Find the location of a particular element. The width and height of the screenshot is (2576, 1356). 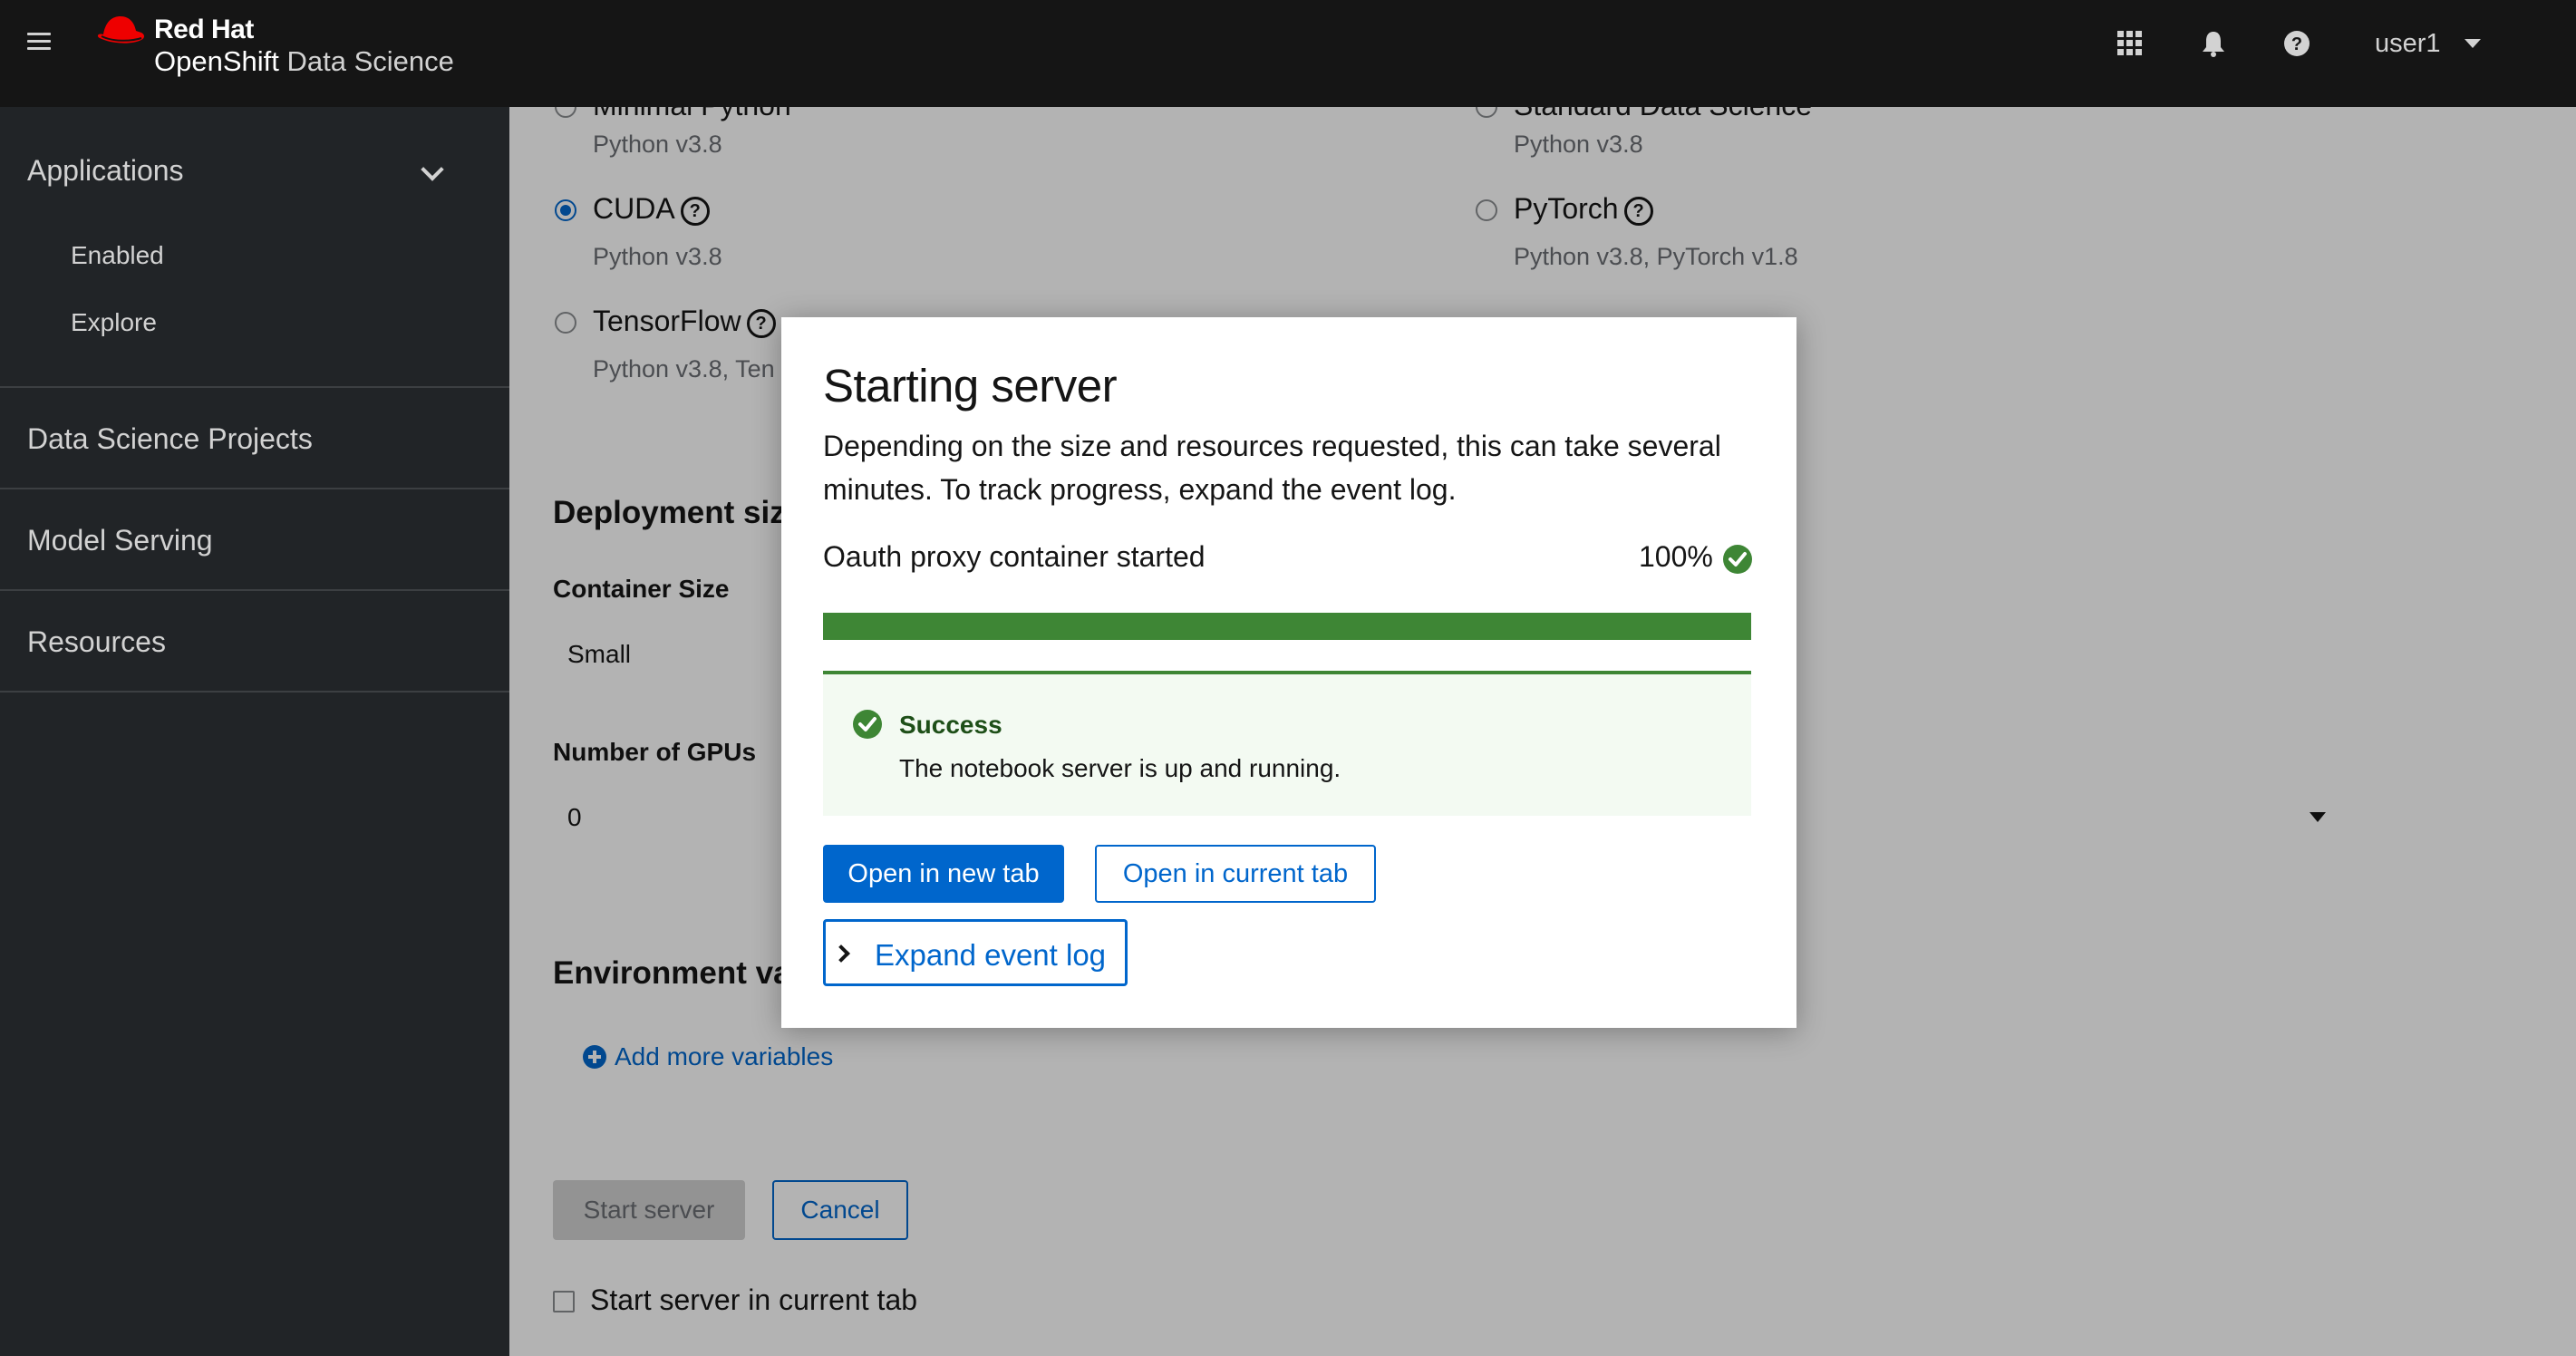

modal-title: Starting server is located at coordinates (970, 386).